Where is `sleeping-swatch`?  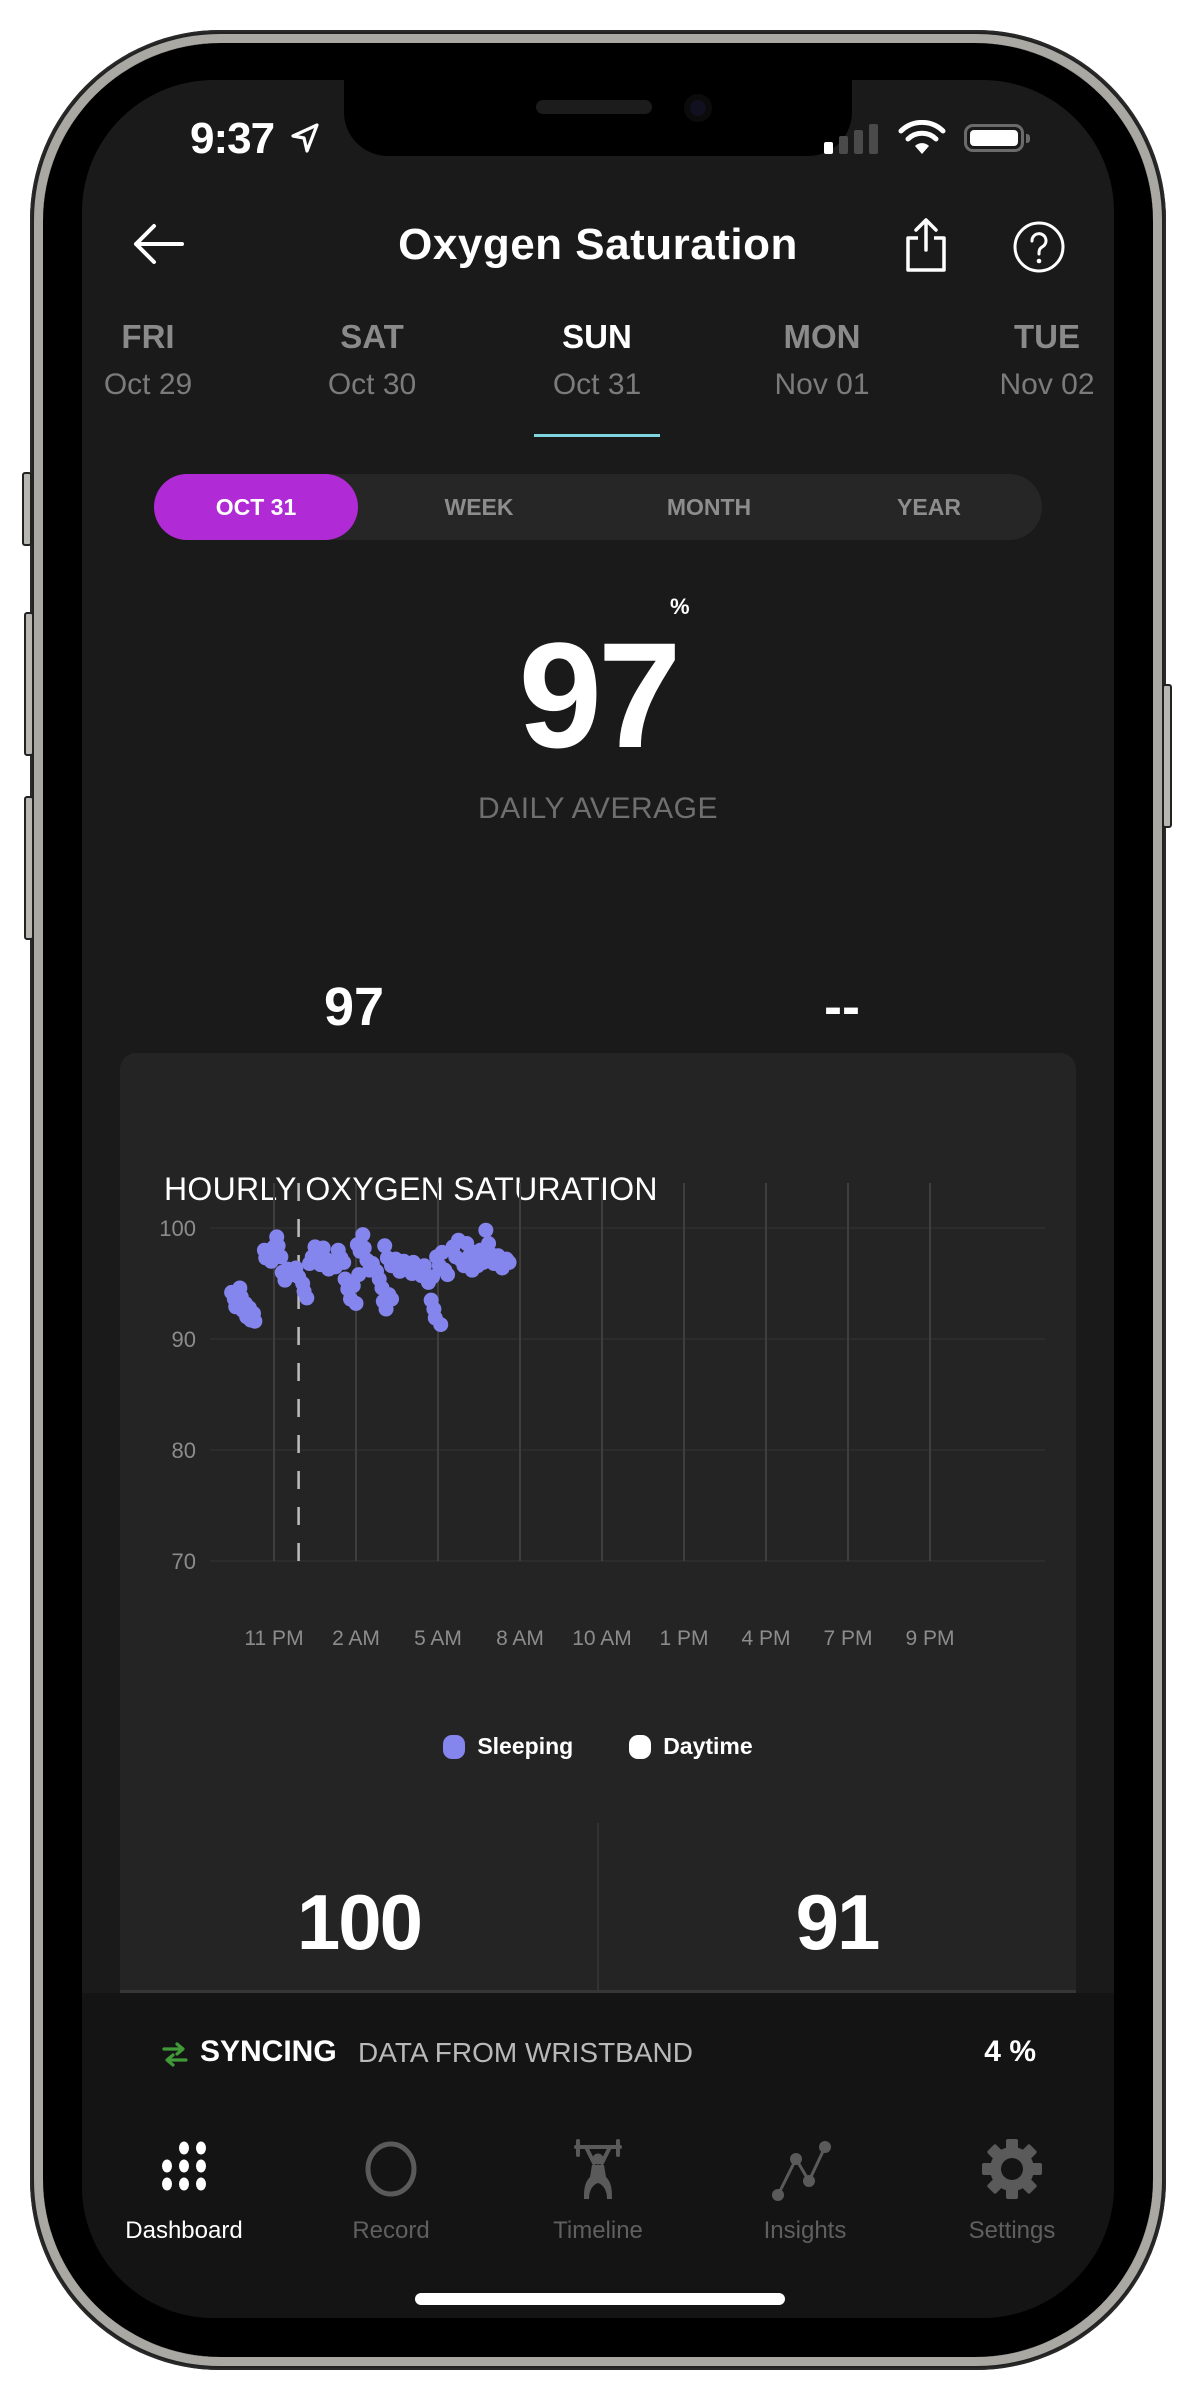 sleeping-swatch is located at coordinates (454, 1746).